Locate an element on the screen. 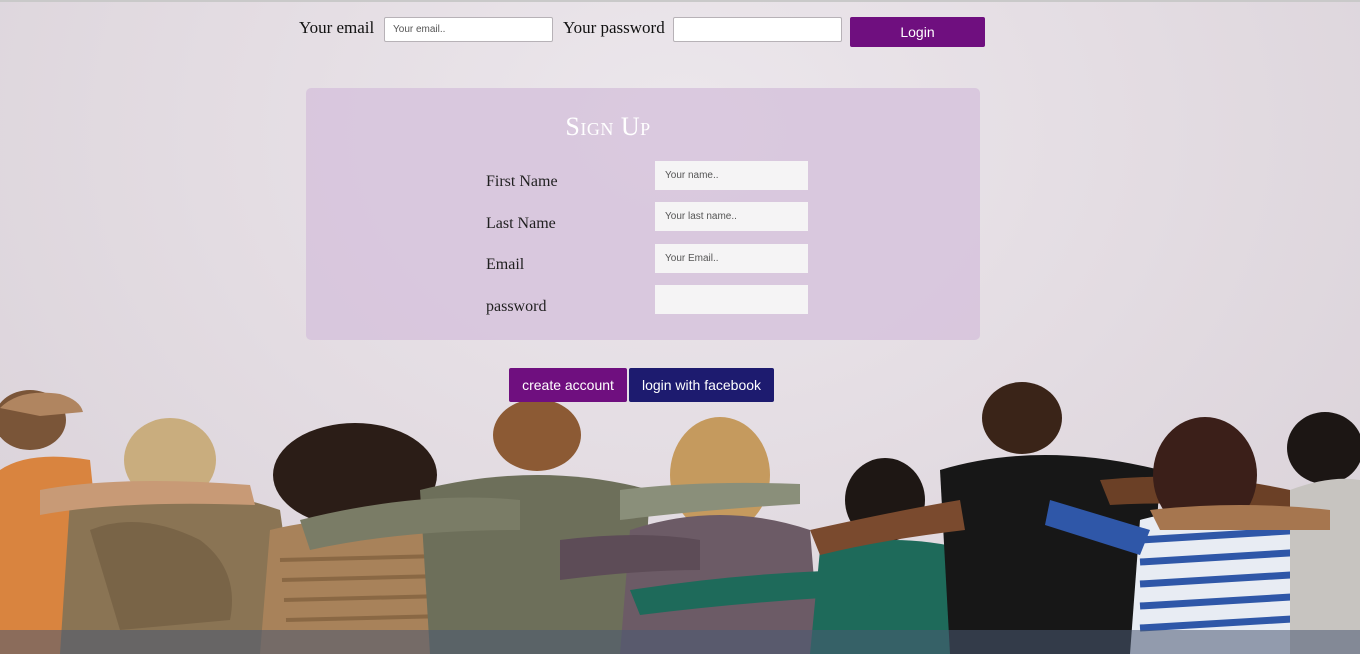 The width and height of the screenshot is (1360, 654). top-login-bar: Your email Your password Login is located at coordinates (680, 30).